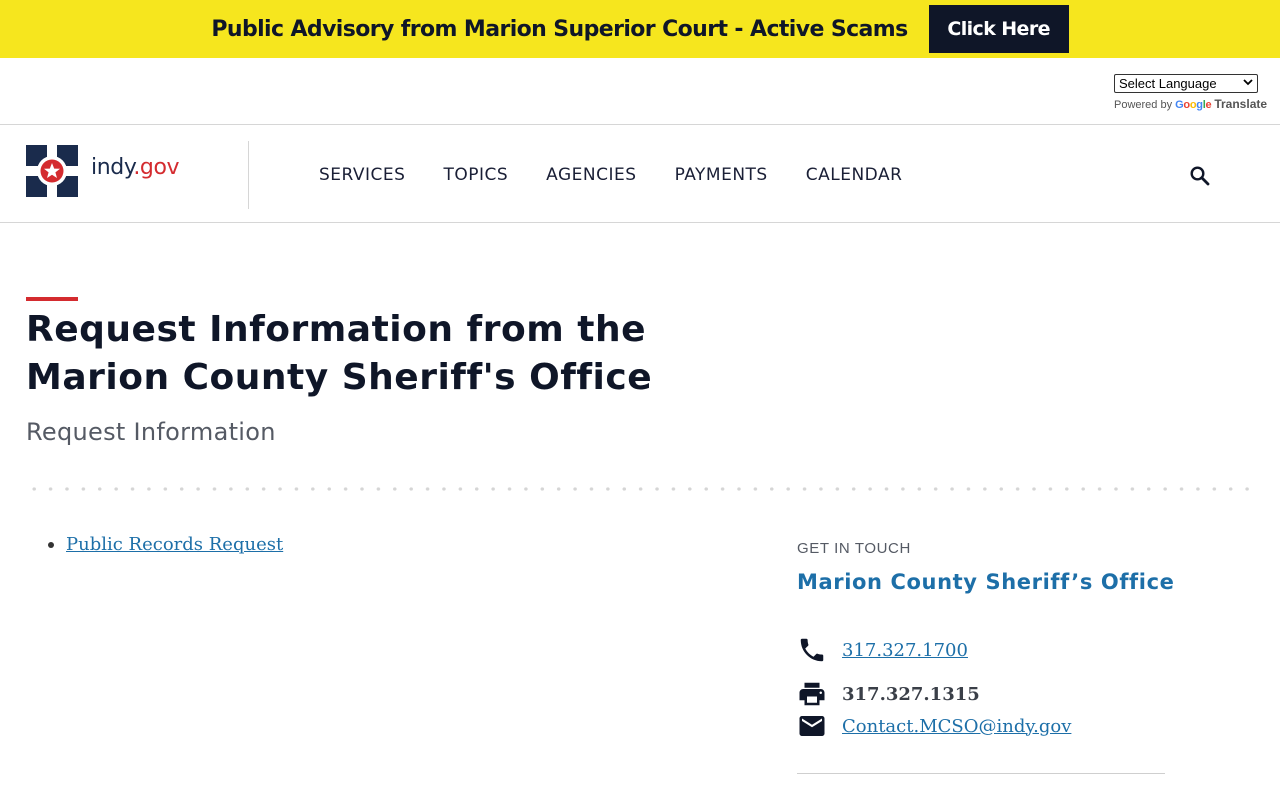 The height and width of the screenshot is (800, 1280). I want to click on nav-topics: TOPICS, so click(475, 175).